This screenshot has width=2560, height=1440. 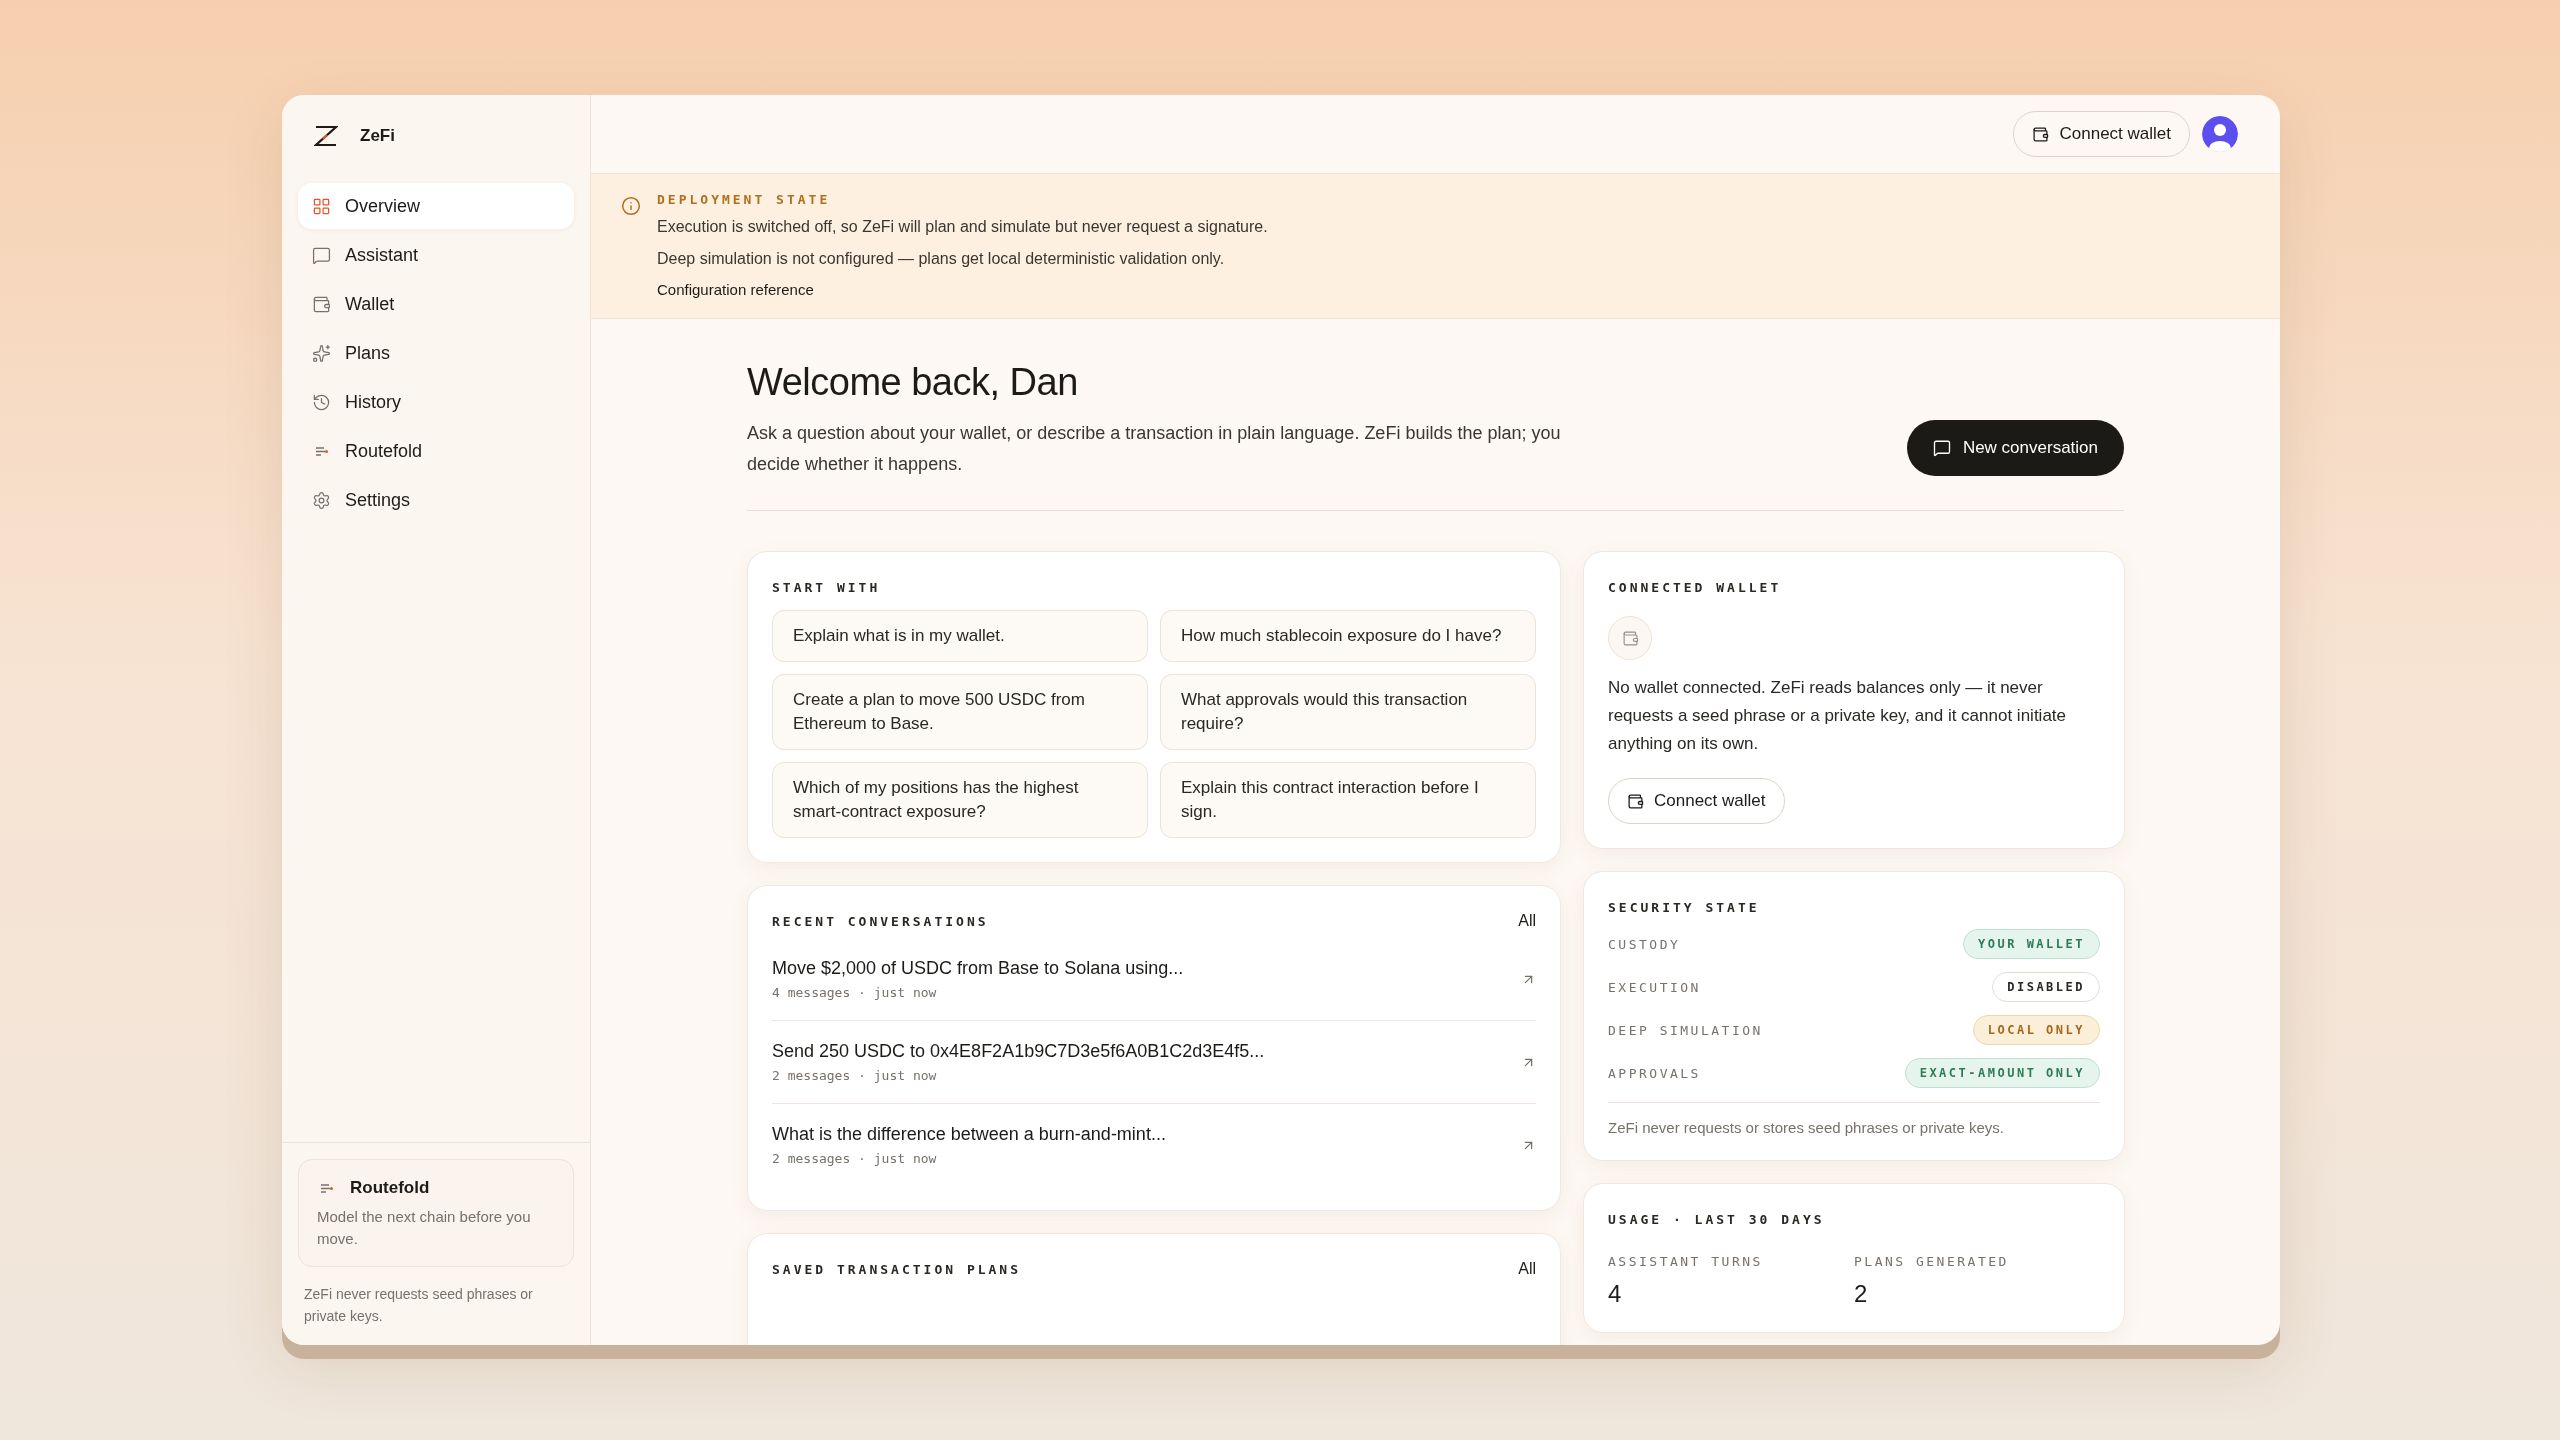 I want to click on banner-text: Deep simulation is not configured — plans get local deterministic validation only., so click(x=941, y=259).